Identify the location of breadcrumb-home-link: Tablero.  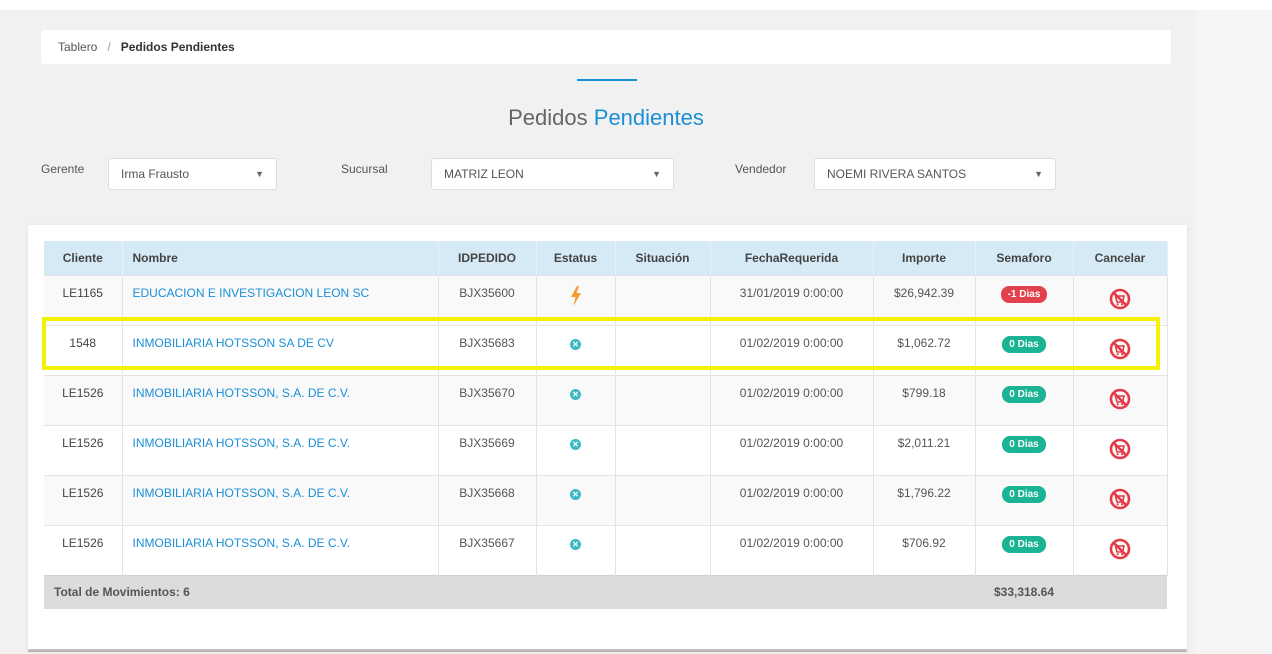
(77, 47).